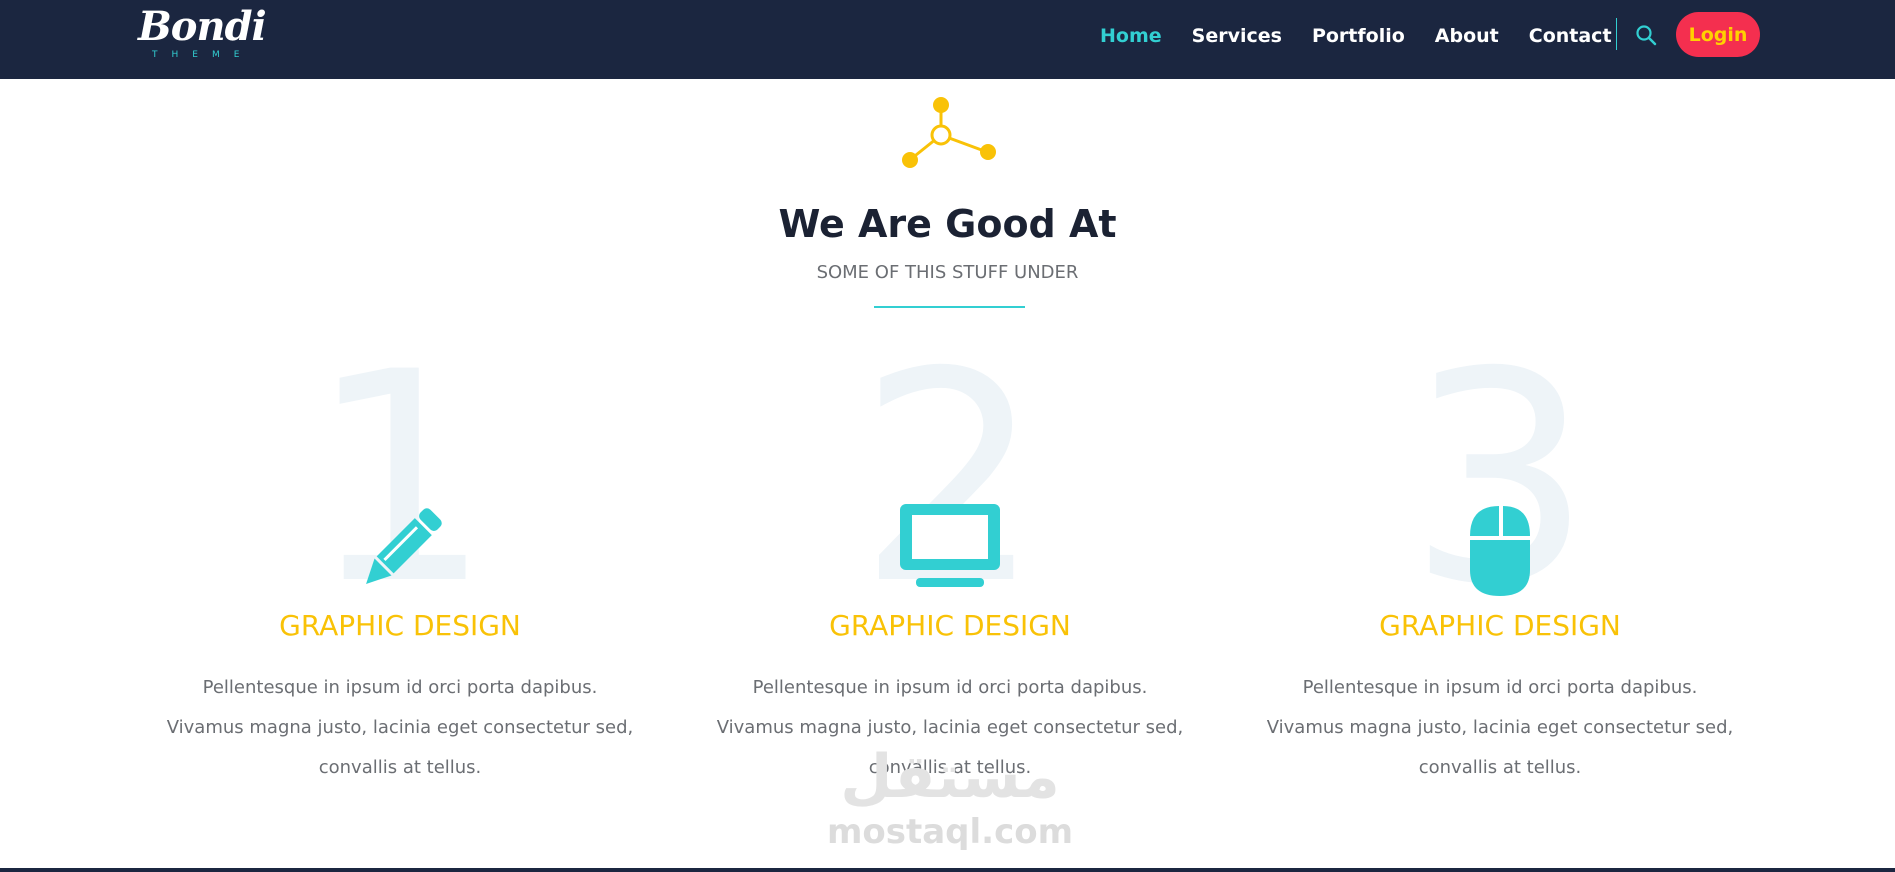 The width and height of the screenshot is (1895, 872). I want to click on mouse-icon, so click(1500, 550).